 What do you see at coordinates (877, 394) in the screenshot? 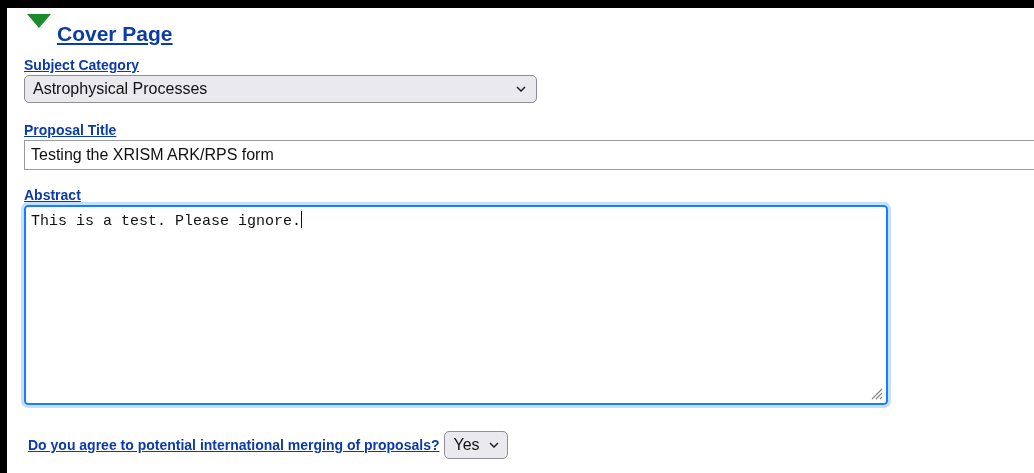
I see `resize-grip-icon` at bounding box center [877, 394].